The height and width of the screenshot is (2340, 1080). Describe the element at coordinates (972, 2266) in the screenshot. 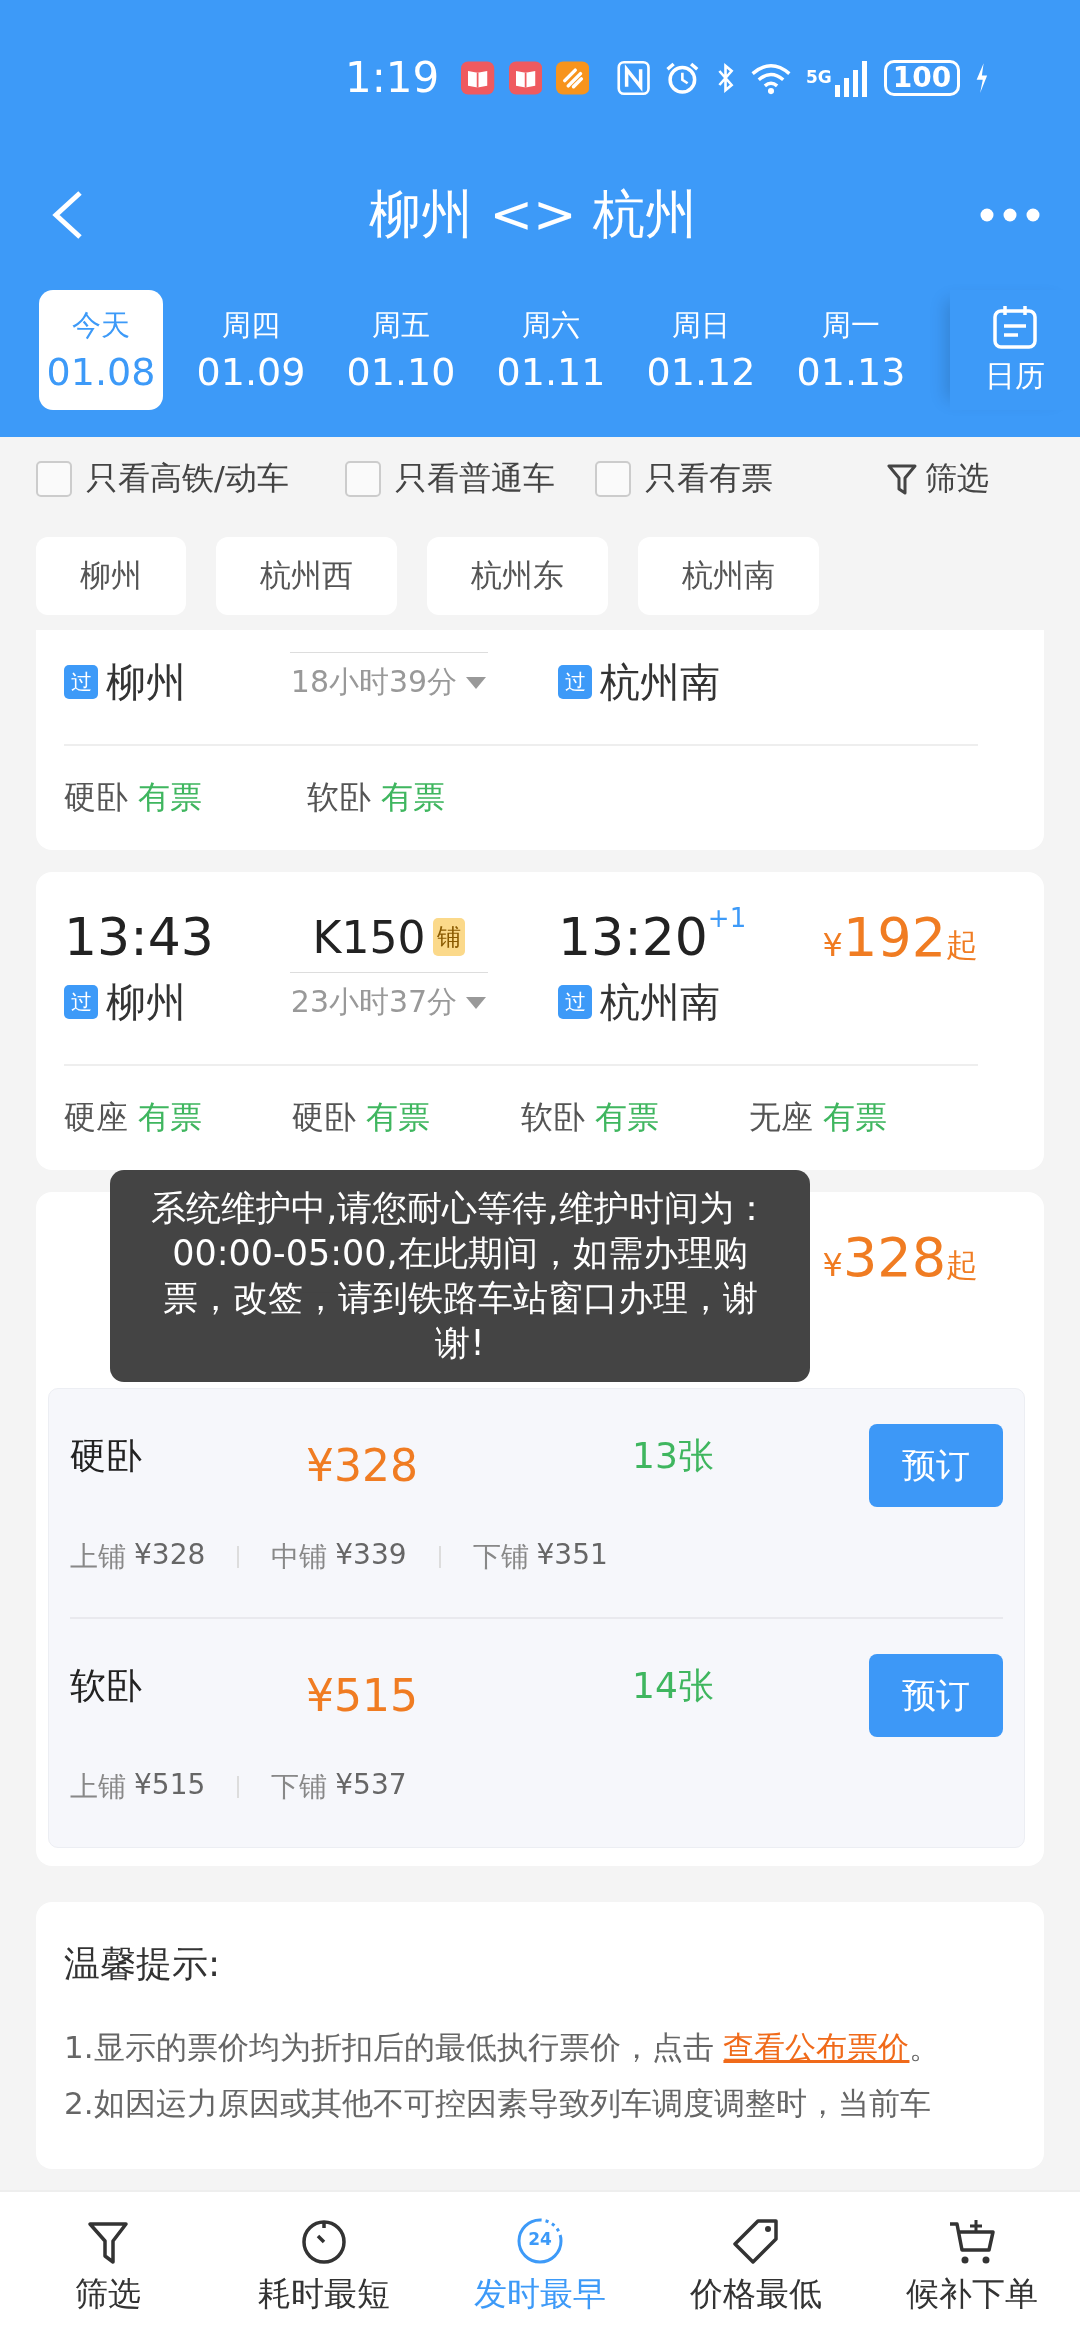

I see `nav-tab: 候补下单` at that location.